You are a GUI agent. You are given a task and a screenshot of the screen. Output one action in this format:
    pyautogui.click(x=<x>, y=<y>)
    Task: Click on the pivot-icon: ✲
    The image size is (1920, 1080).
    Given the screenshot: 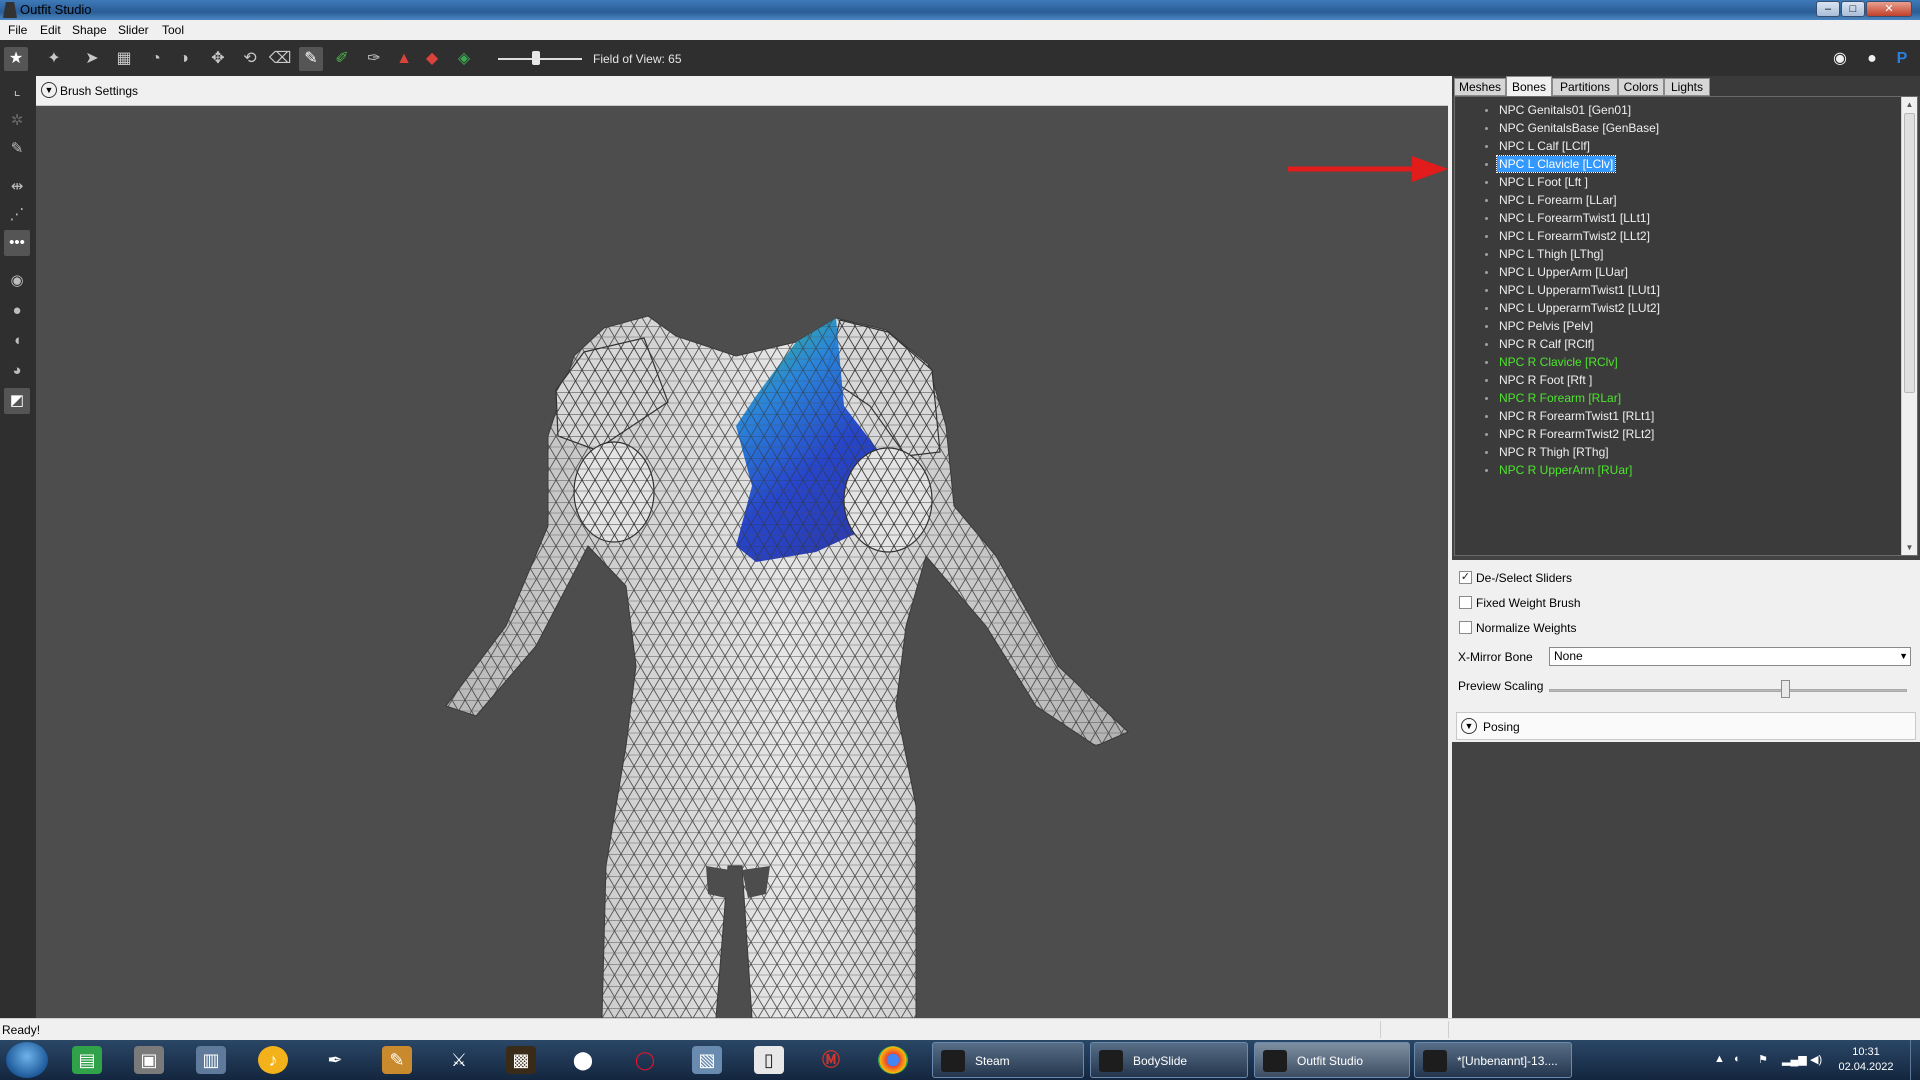 What is the action you would take?
    pyautogui.click(x=17, y=121)
    